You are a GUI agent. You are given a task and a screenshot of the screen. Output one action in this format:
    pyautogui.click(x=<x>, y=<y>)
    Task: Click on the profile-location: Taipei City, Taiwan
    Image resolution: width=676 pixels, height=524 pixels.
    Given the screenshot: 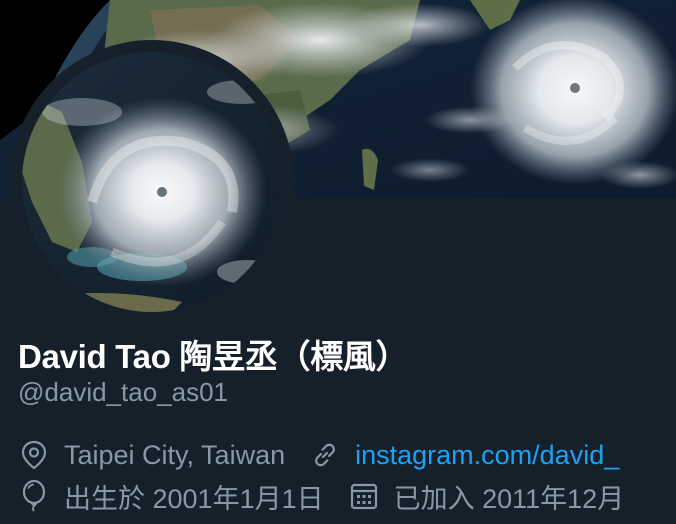 What is the action you would take?
    pyautogui.click(x=175, y=454)
    